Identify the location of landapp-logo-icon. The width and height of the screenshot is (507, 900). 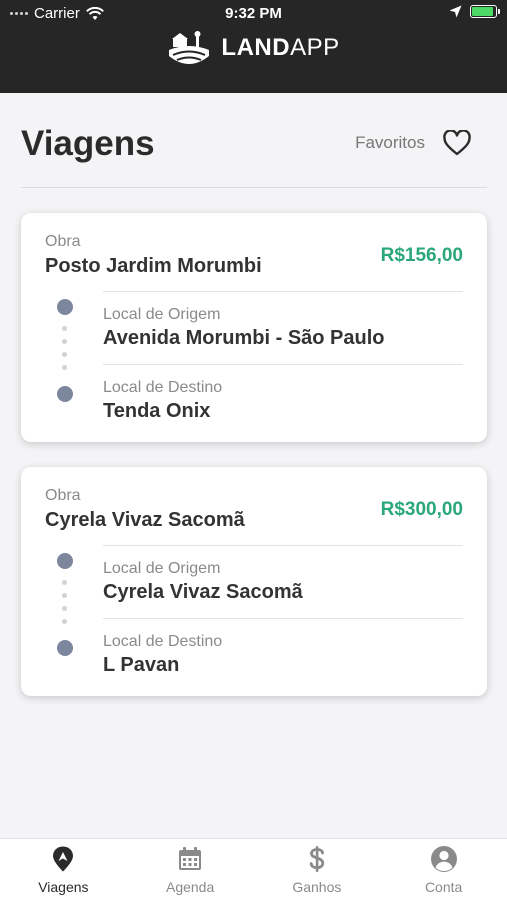
(189, 47).